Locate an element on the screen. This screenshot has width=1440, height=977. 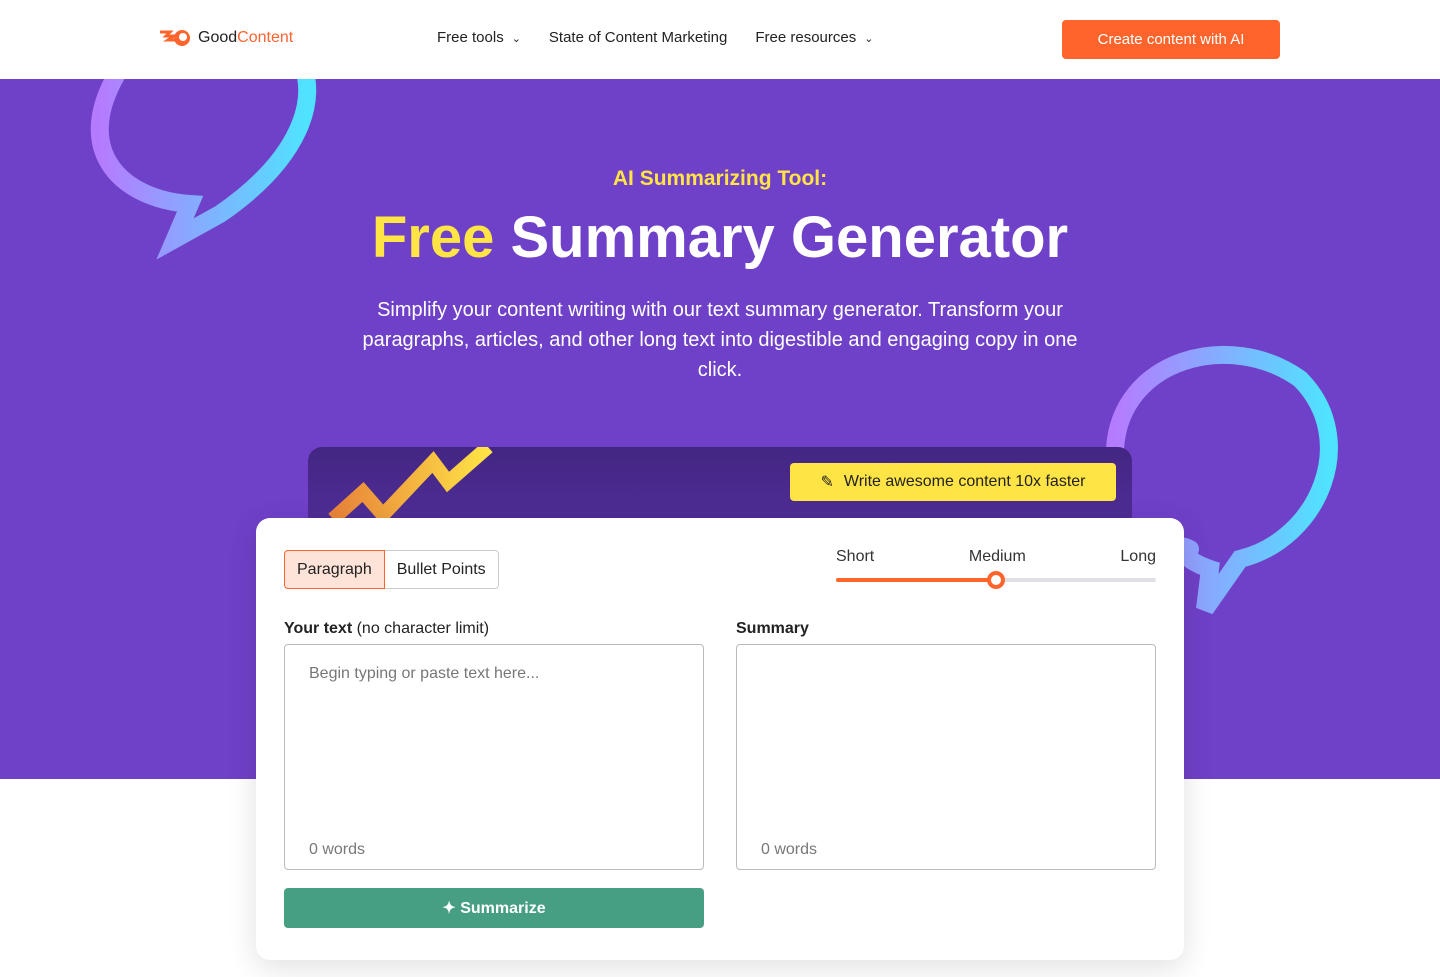
eyebrow: AI Summarizing Tool: is located at coordinates (720, 178).